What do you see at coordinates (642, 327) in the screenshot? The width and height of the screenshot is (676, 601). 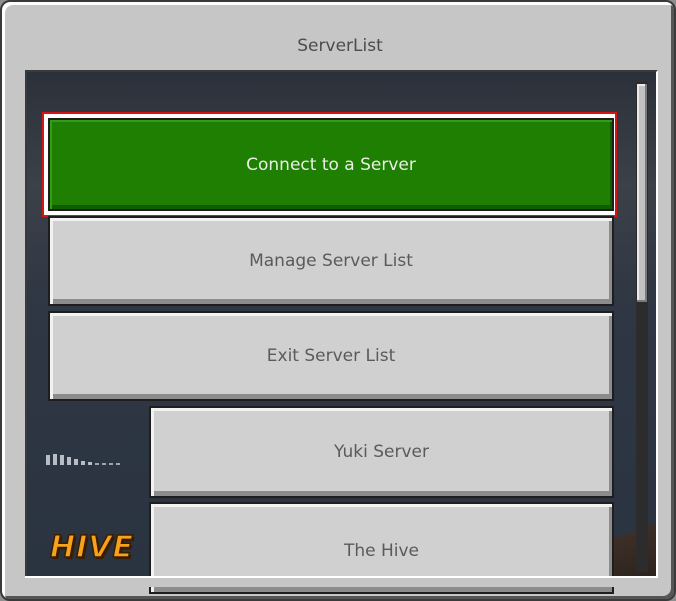 I see `scrollbar-track` at bounding box center [642, 327].